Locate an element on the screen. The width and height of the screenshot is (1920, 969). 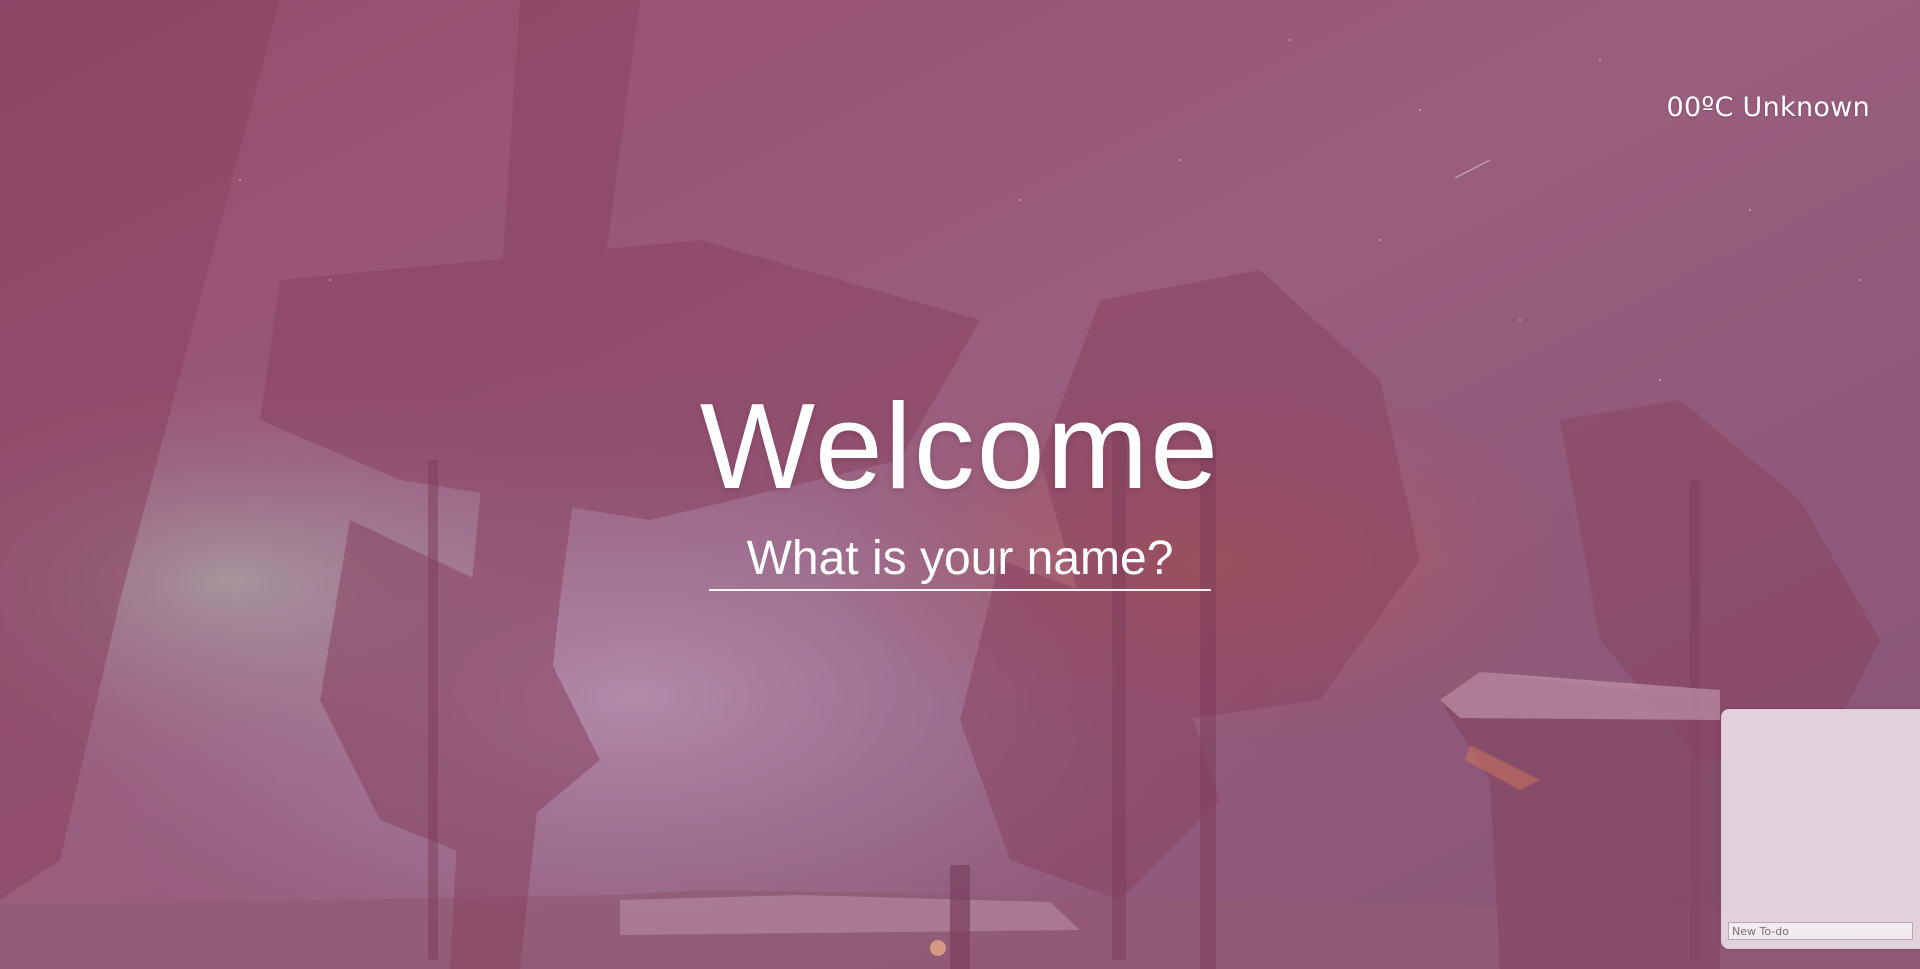
name-input is located at coordinates (960, 562).